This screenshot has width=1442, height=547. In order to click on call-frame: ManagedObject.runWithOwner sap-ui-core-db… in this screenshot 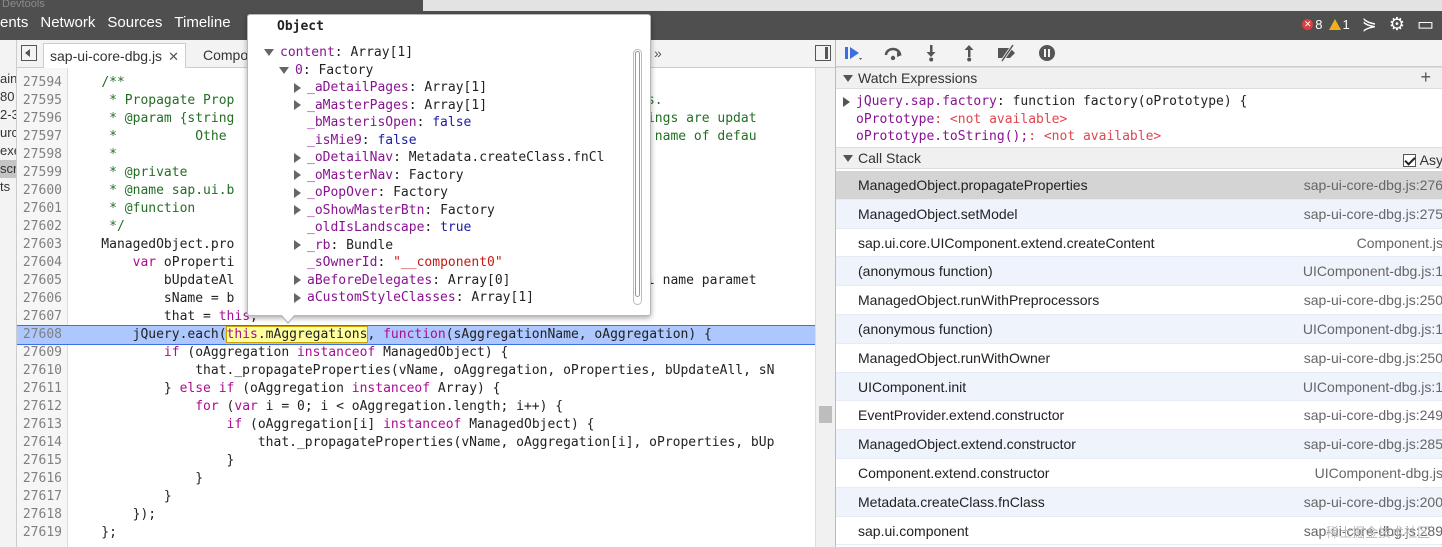, I will do `click(1139, 358)`.